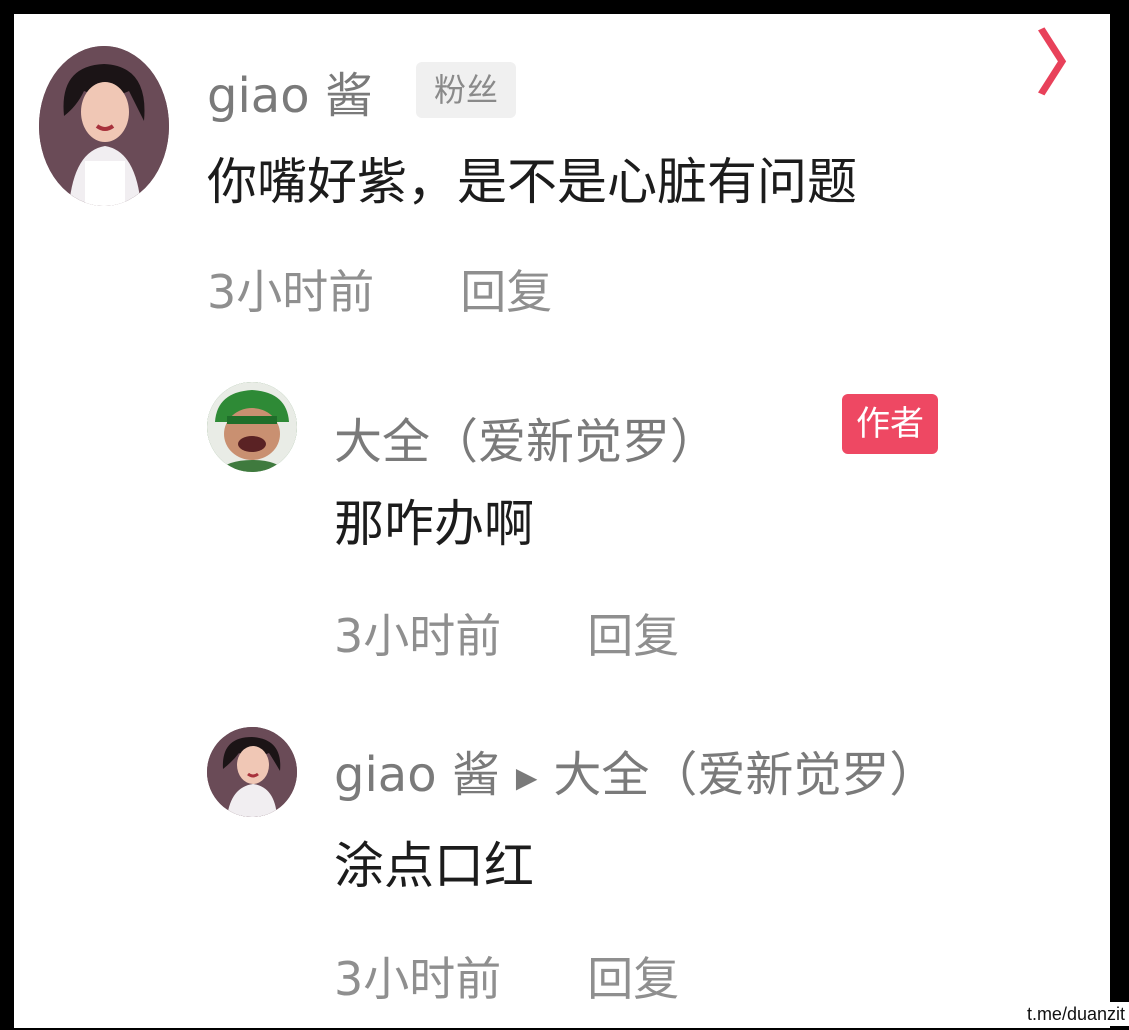 This screenshot has height=1030, width=1129. I want to click on reply-target-username: 大全（爱新觉罗）, so click(745, 775).